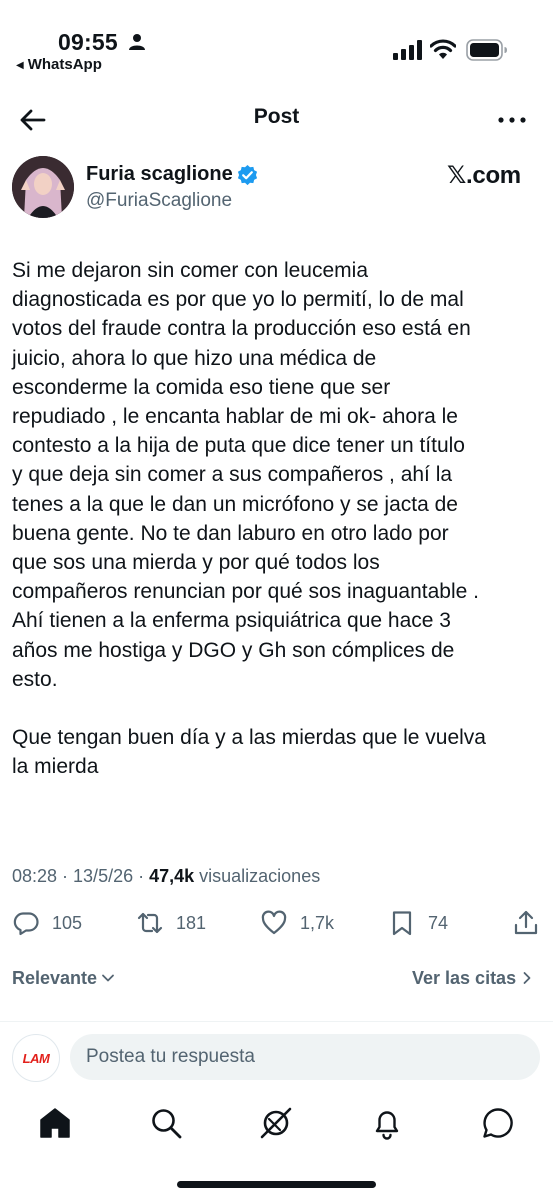 The image size is (553, 1200). What do you see at coordinates (43, 187) in the screenshot?
I see `author-avatar` at bounding box center [43, 187].